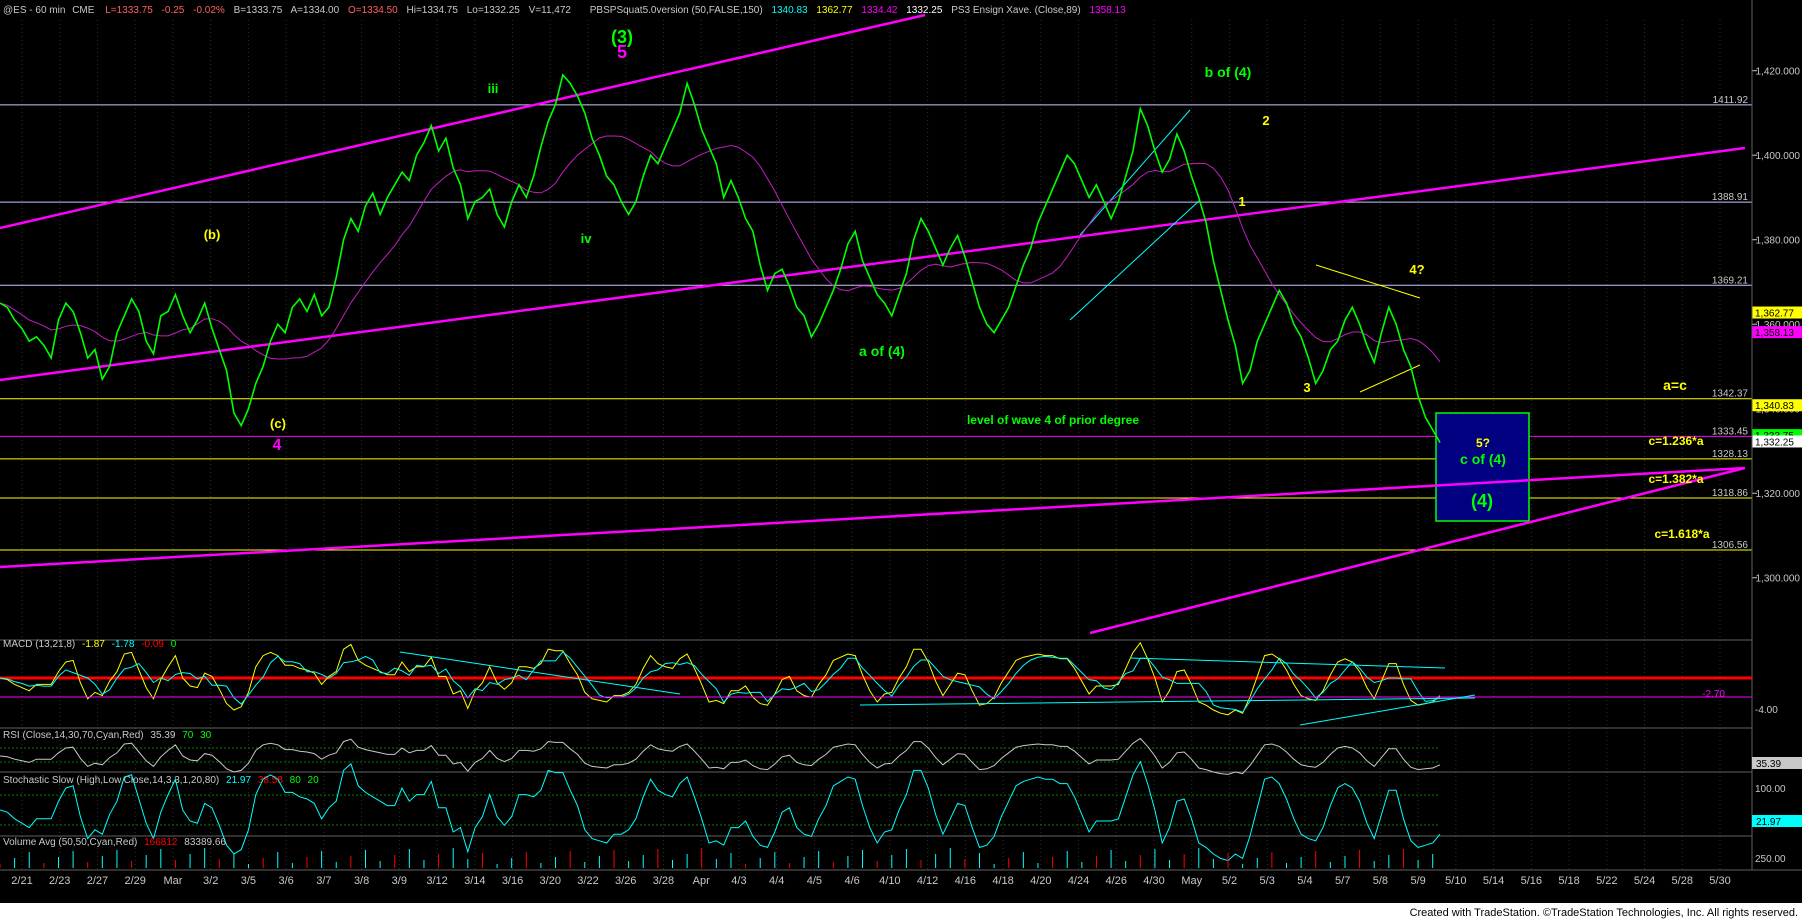 The height and width of the screenshot is (920, 1802). I want to click on open-value: O=1334.50, so click(373, 10).